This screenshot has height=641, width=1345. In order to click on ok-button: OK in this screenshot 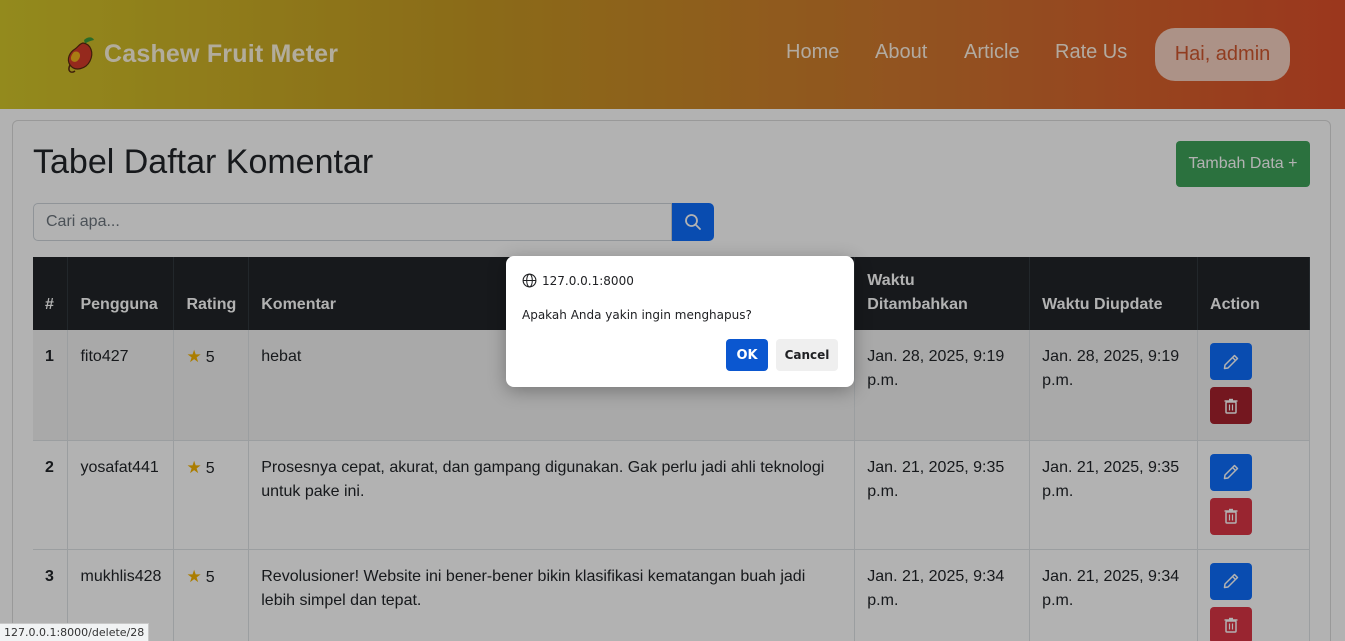, I will do `click(747, 355)`.